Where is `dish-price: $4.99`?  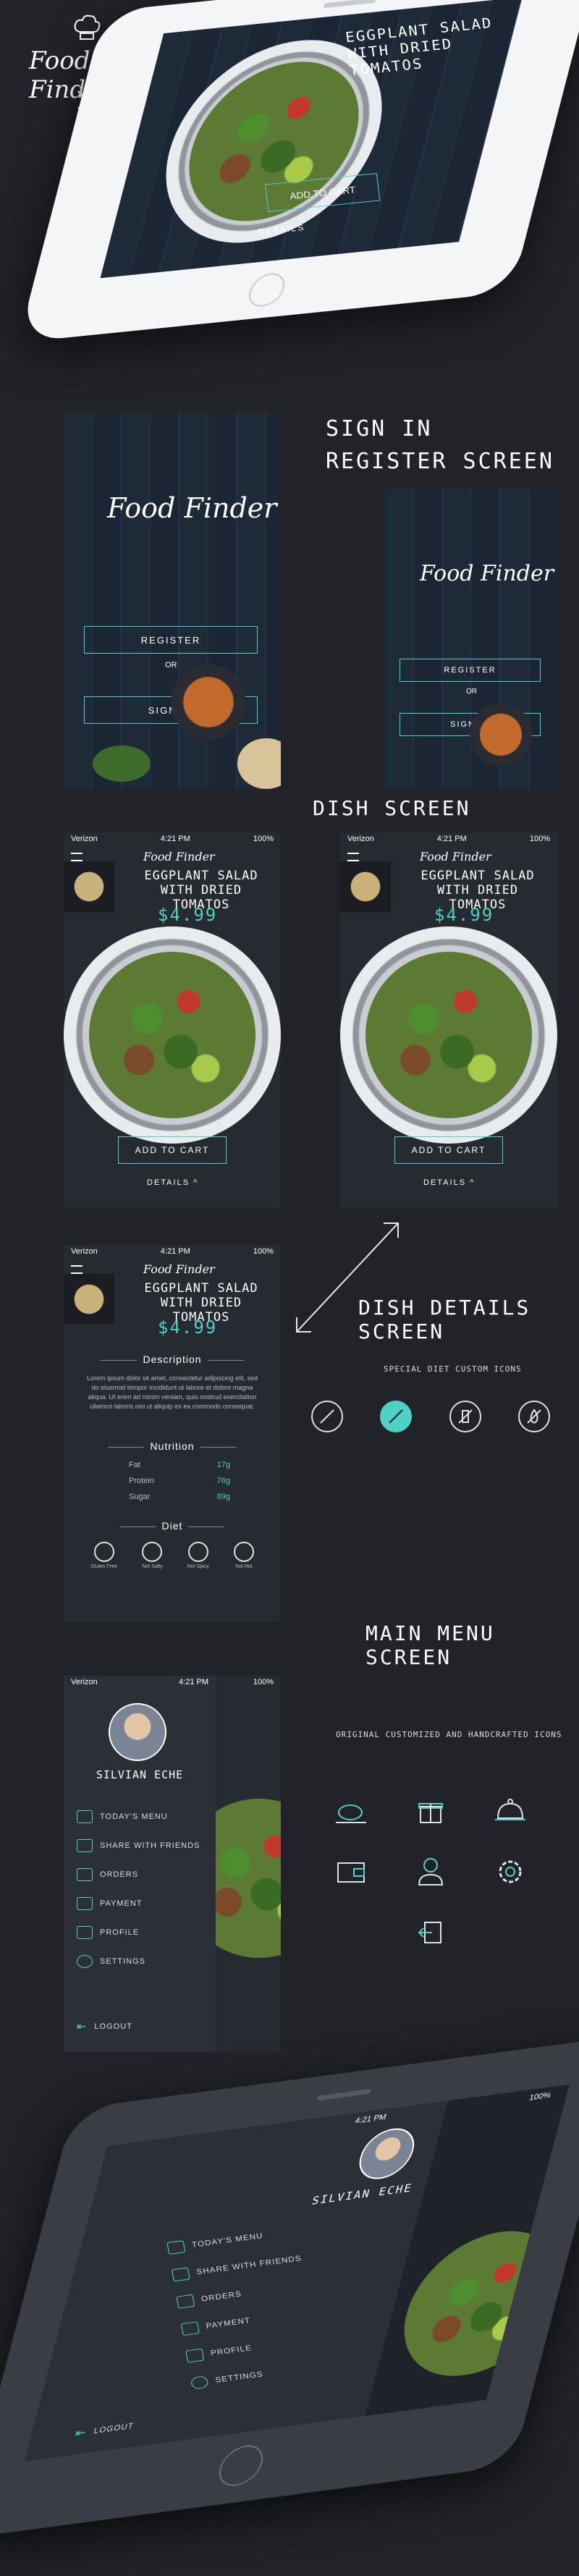
dish-price: $4.99 is located at coordinates (188, 915).